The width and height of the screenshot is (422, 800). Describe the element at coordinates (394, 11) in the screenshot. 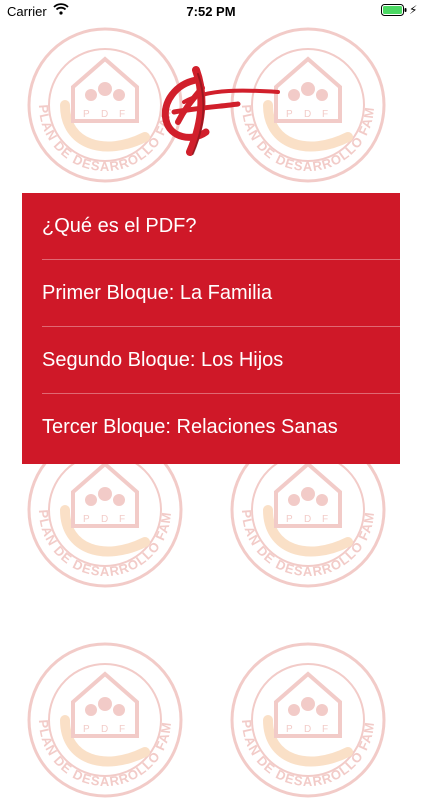

I see `battery-icon` at that location.